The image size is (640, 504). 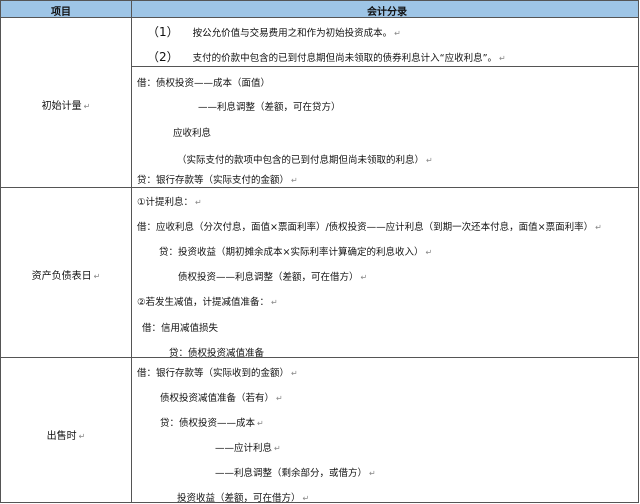 I want to click on entry-line: 借：信用减值损失, so click(x=180, y=328).